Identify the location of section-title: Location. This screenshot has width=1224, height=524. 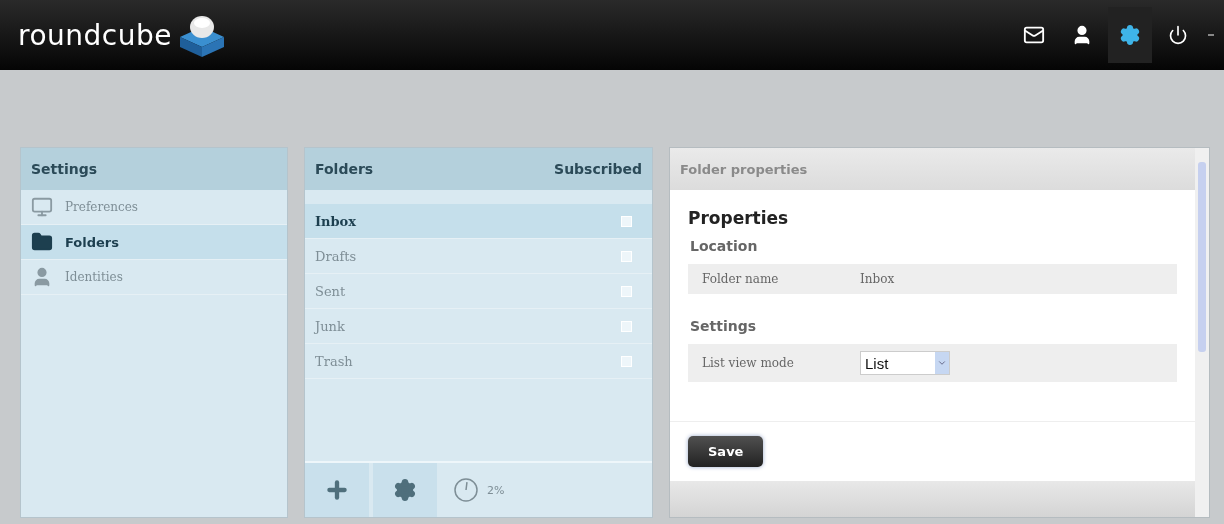
(724, 246).